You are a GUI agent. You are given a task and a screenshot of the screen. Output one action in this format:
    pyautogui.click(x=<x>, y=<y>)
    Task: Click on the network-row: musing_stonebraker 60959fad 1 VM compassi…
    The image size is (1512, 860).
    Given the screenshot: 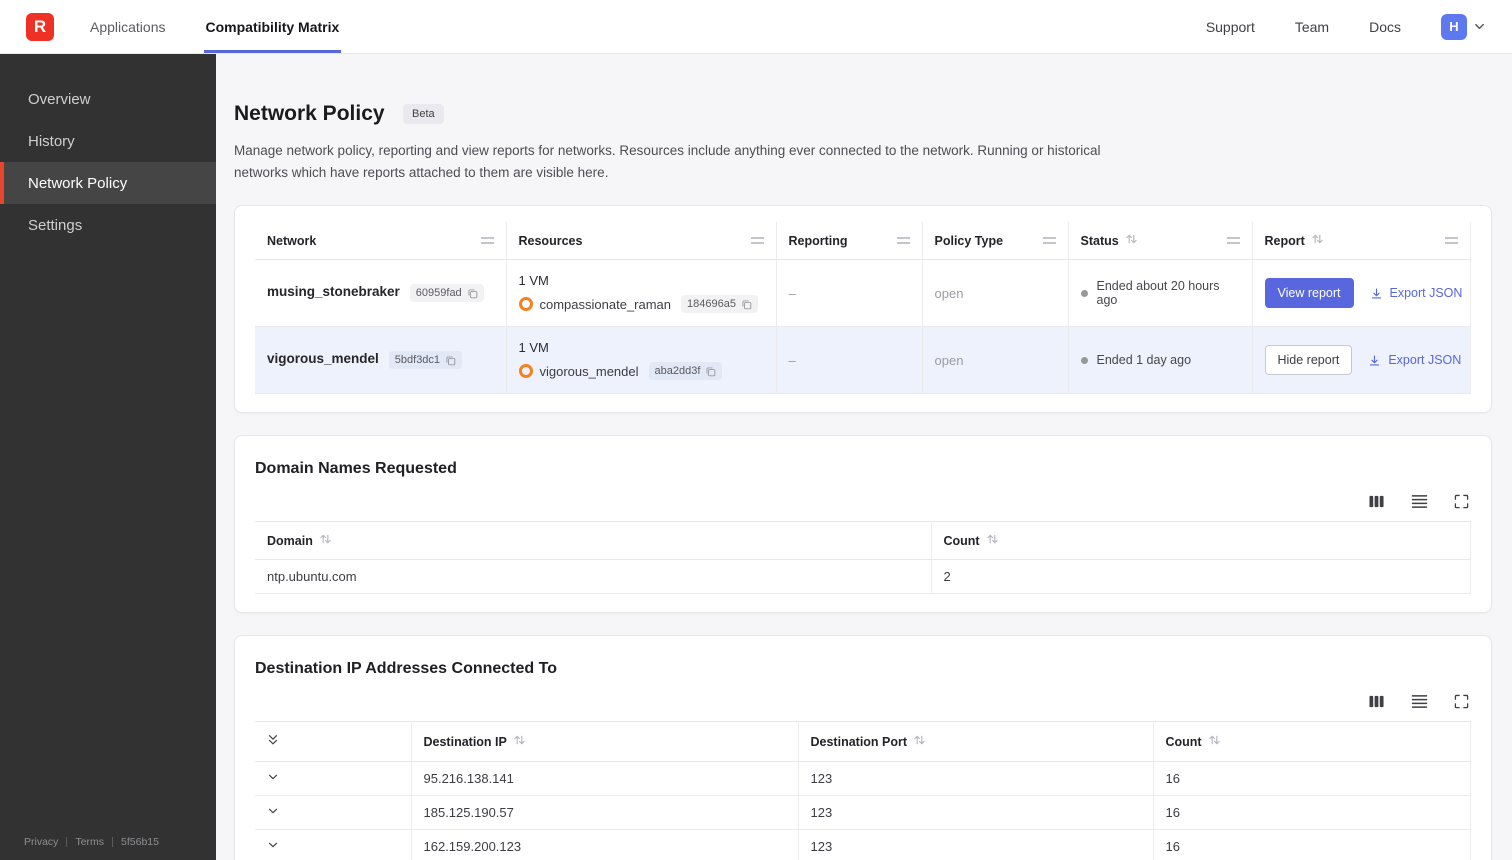 What is the action you would take?
    pyautogui.click(x=863, y=293)
    